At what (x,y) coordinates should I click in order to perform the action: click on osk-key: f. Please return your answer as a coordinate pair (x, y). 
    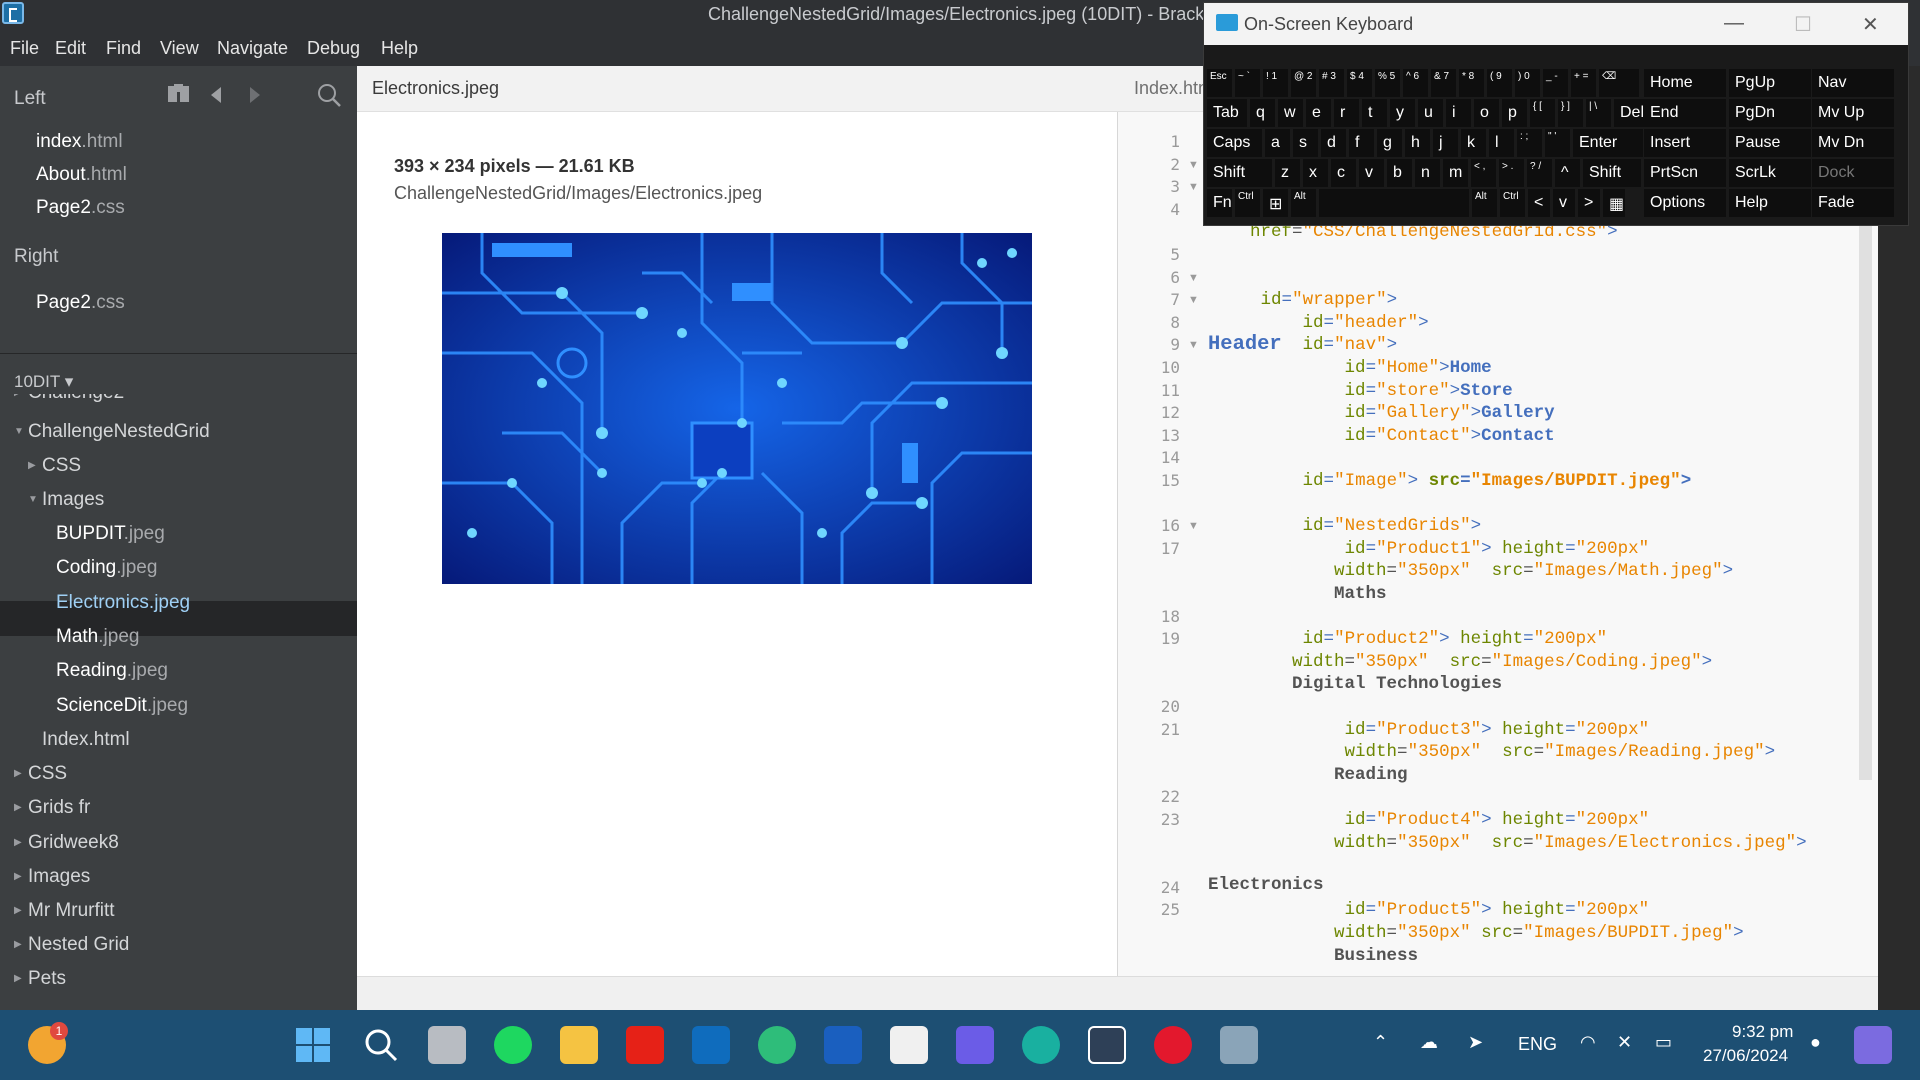
    Looking at the image, I should click on (1361, 143).